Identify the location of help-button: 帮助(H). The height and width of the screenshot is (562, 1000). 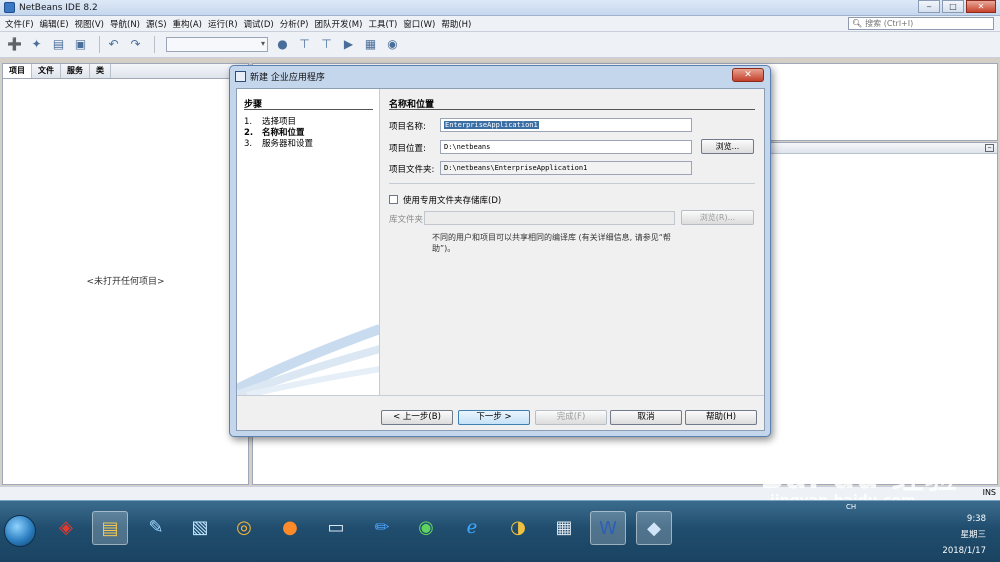
(721, 417).